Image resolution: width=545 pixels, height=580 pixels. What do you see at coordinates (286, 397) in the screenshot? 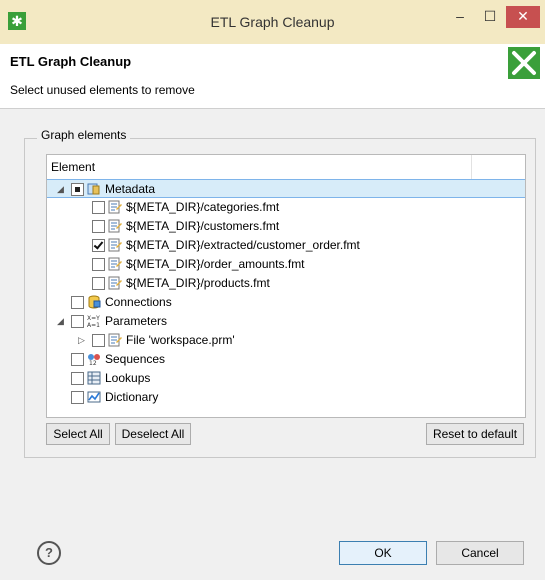
I see `tree-row-dictionary: Dictionary` at bounding box center [286, 397].